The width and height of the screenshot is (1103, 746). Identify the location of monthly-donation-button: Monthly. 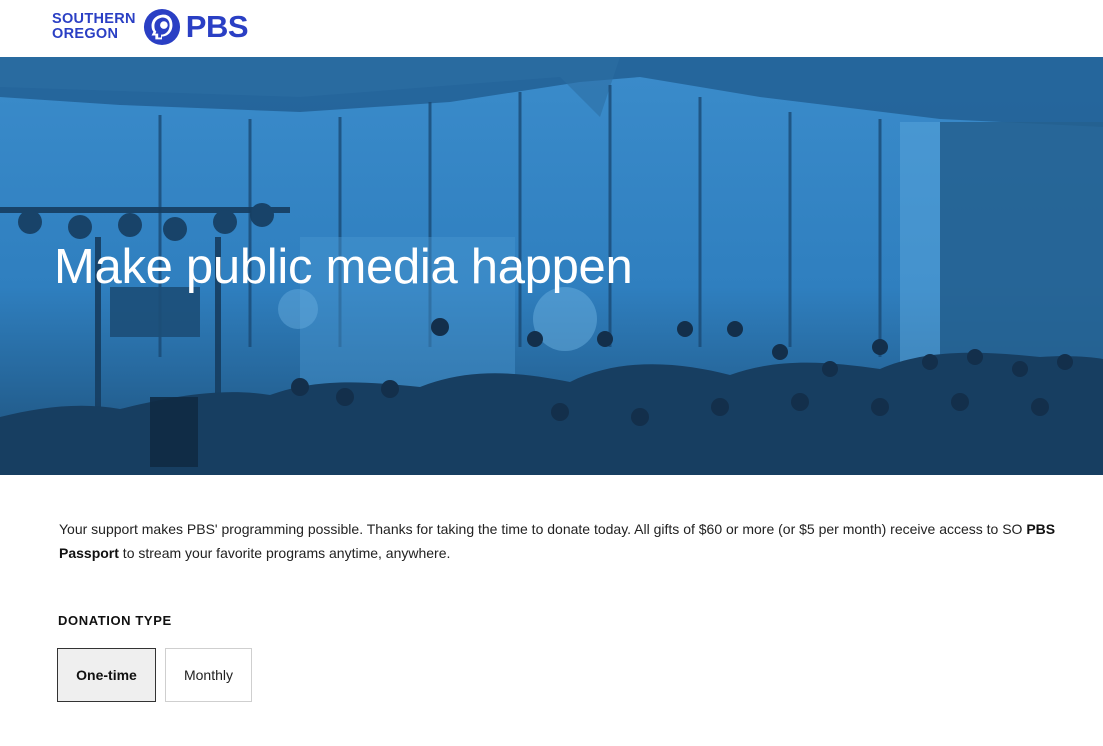
(208, 675).